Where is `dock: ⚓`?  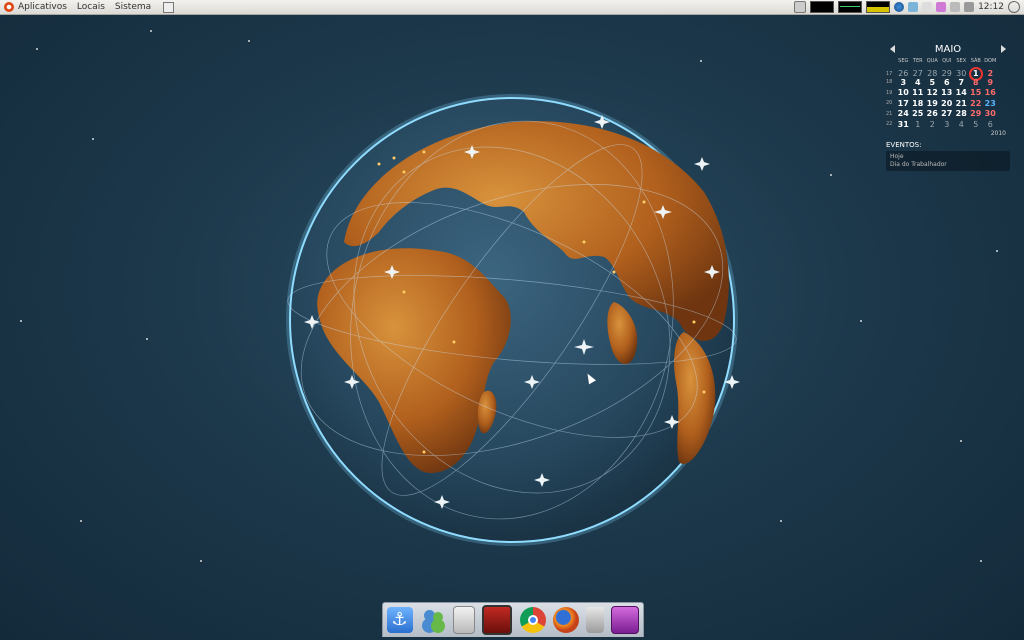
dock: ⚓ is located at coordinates (513, 619).